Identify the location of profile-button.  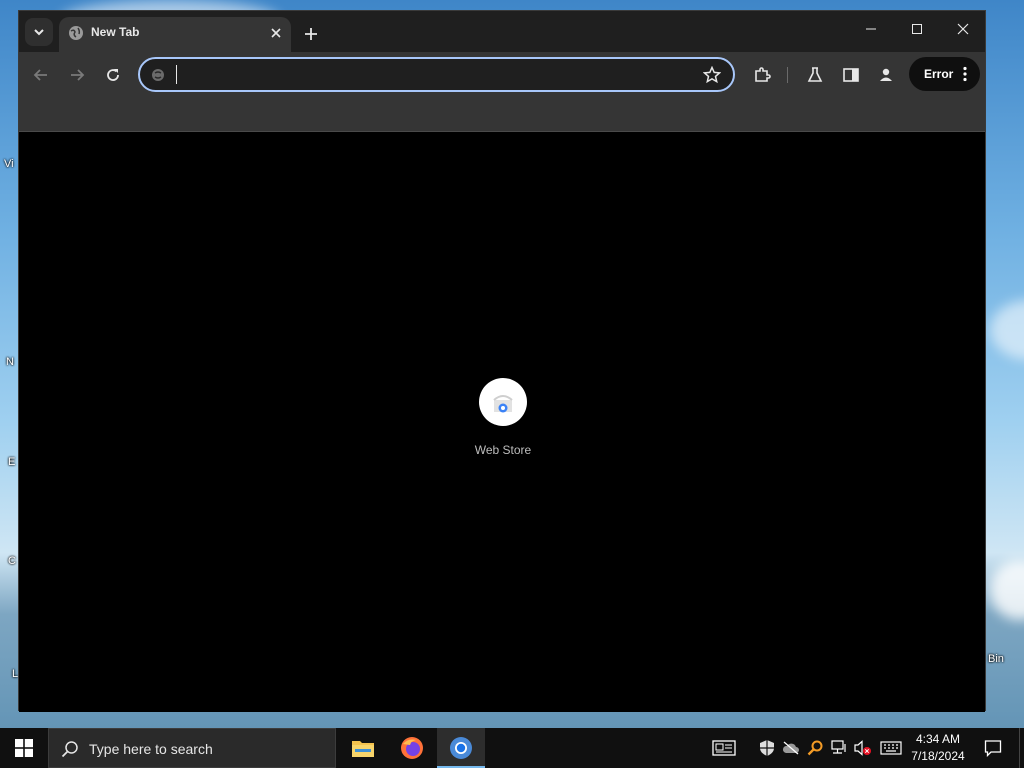
(886, 75).